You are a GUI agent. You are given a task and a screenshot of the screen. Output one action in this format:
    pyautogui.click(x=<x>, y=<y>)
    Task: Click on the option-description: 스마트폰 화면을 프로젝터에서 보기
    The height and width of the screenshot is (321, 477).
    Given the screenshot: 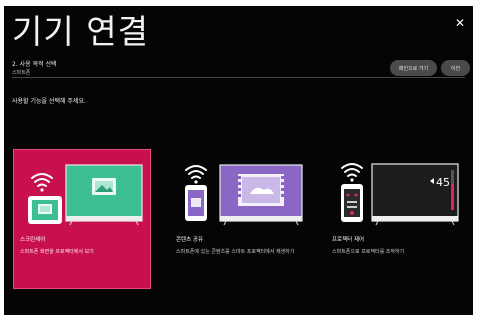 What is the action you would take?
    pyautogui.click(x=57, y=252)
    